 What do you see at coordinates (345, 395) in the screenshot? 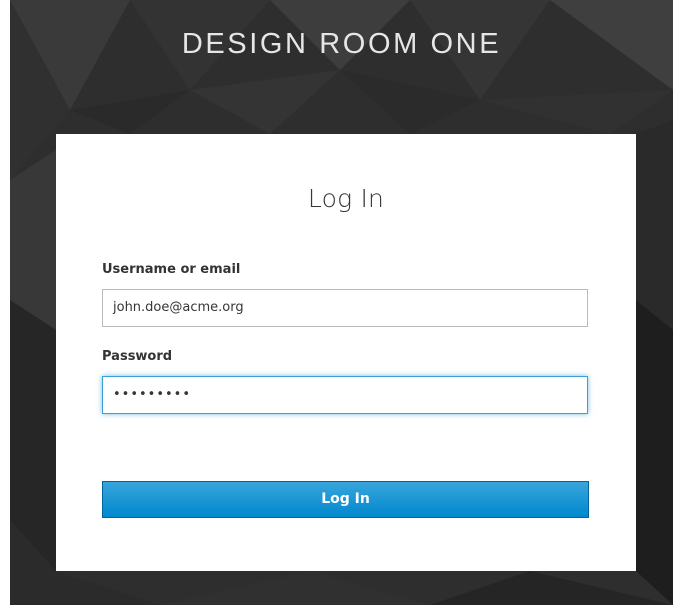
I see `password-input: •••••••••` at bounding box center [345, 395].